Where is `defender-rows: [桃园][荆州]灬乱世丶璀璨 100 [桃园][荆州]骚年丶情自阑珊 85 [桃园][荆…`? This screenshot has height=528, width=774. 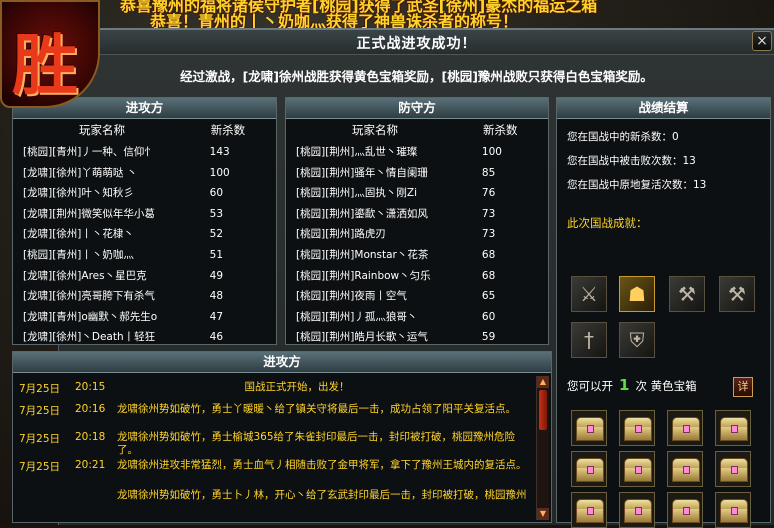 defender-rows: [桃园][荆州]灬乱世丶璀璨 100 [桃园][荆州]骚年丶情自阑珊 85 [桃园][荆… is located at coordinates (417, 245).